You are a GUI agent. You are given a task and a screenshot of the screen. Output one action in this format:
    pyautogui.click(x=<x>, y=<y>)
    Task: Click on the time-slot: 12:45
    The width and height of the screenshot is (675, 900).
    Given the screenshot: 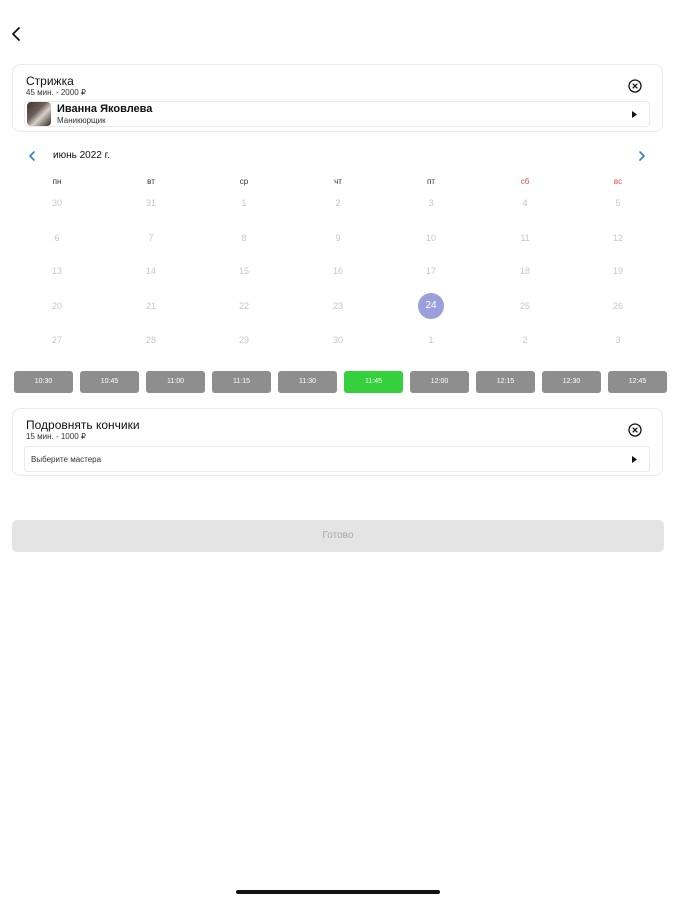 What is the action you would take?
    pyautogui.click(x=637, y=382)
    